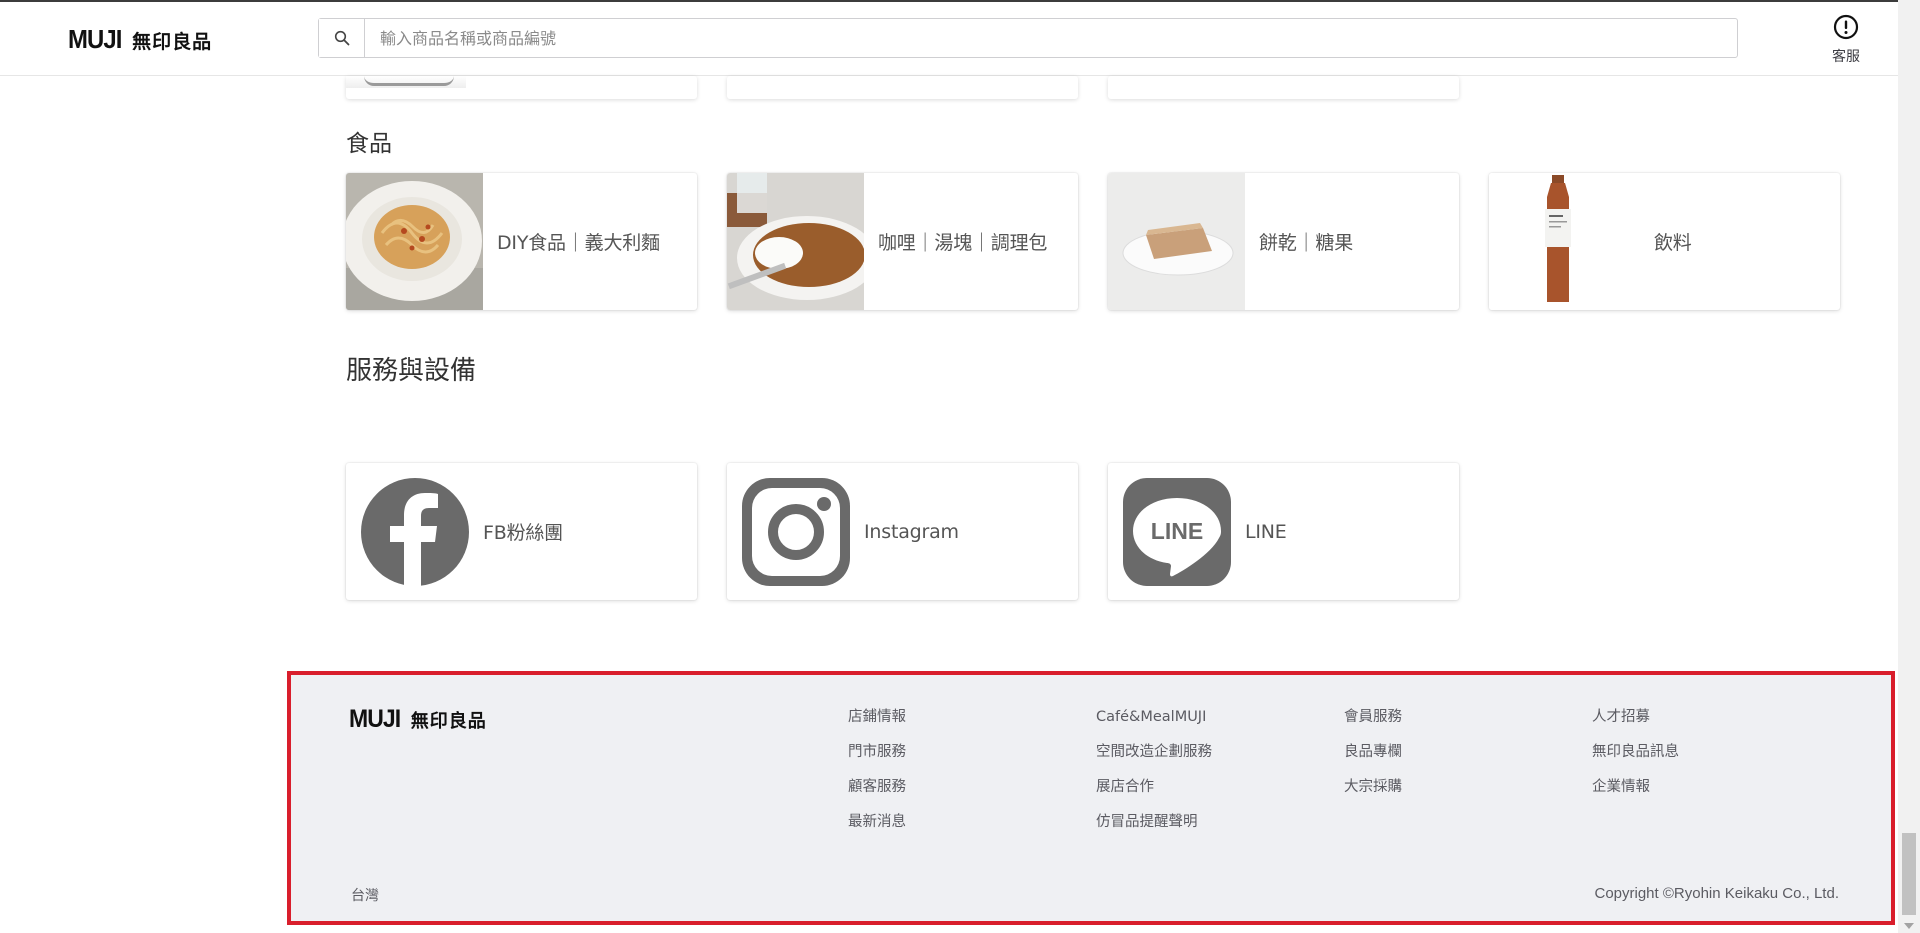 The width and height of the screenshot is (1920, 933). I want to click on search-icon, so click(341, 38).